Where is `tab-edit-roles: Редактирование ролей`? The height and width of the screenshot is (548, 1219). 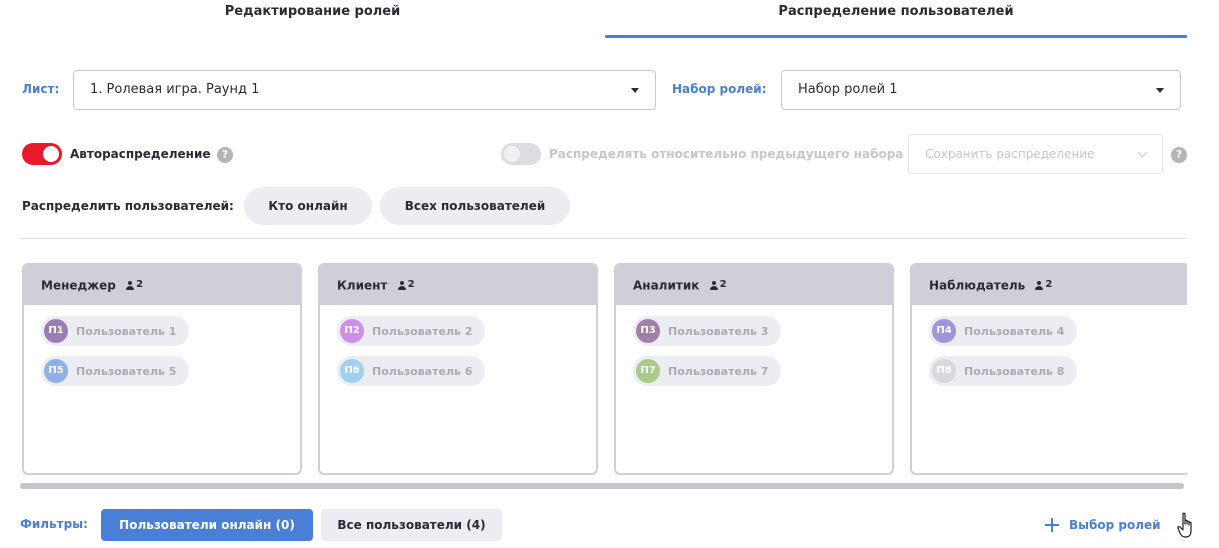 tab-edit-roles: Редактирование ролей is located at coordinates (312, 19).